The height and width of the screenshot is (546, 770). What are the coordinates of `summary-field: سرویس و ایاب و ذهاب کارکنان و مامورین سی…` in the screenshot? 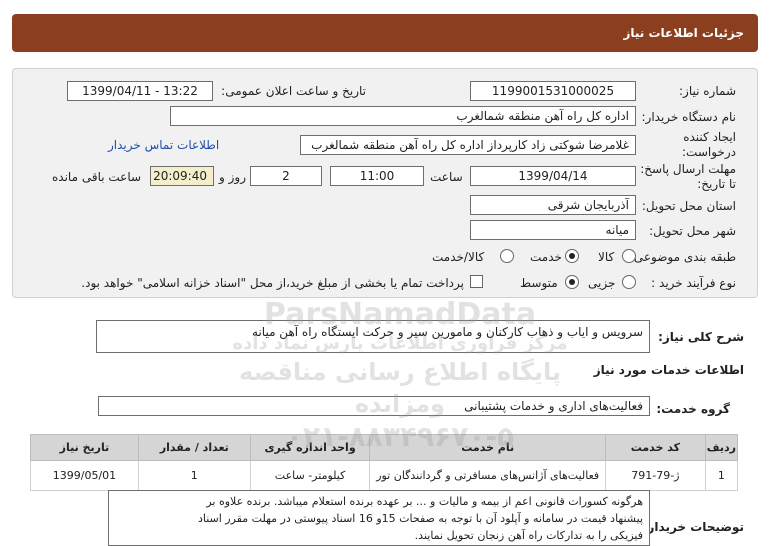 It's located at (373, 336).